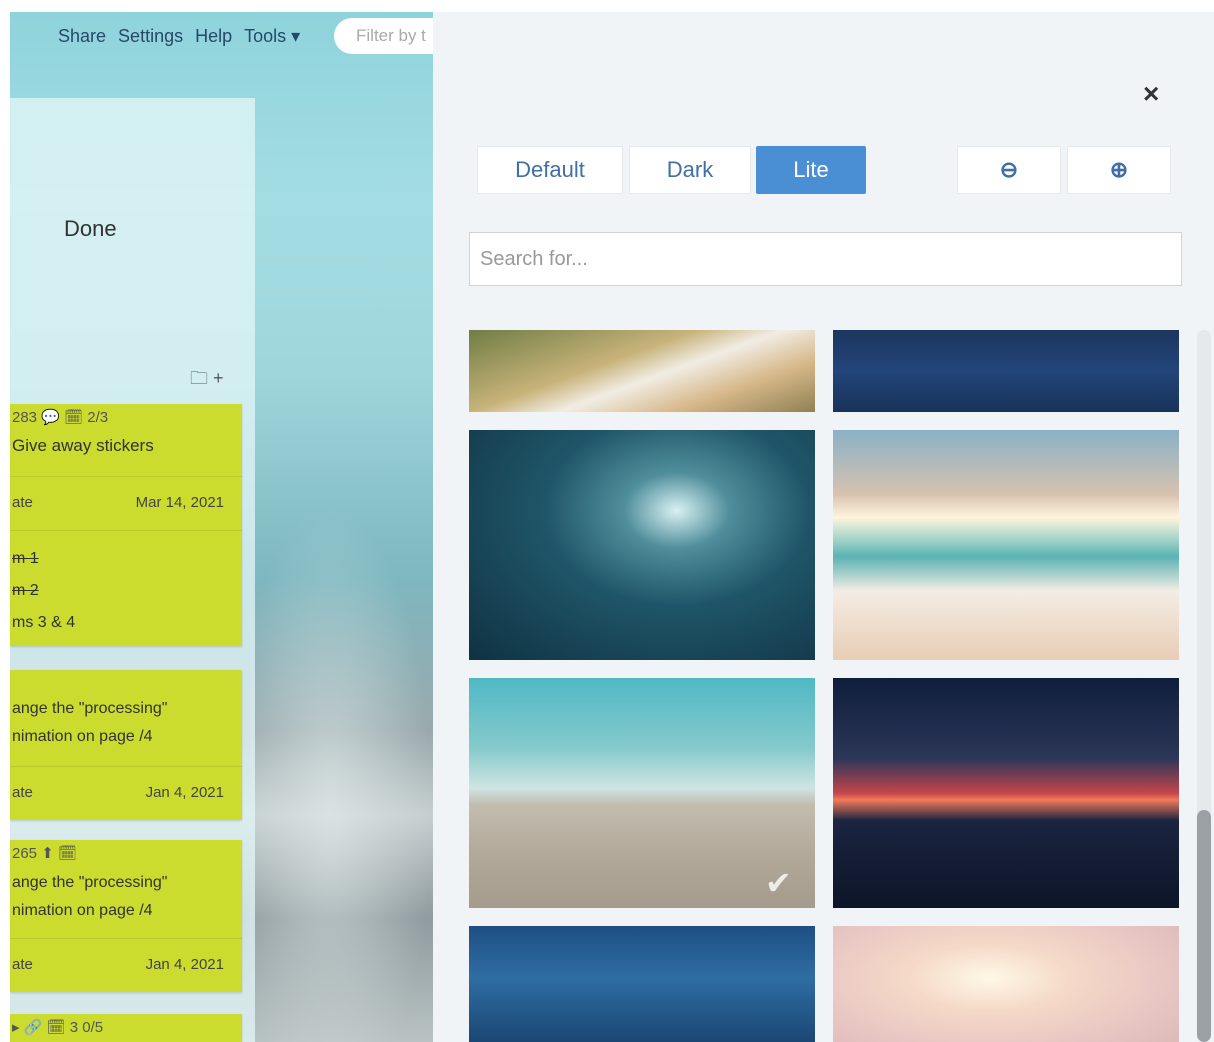 This screenshot has height=1042, width=1214. I want to click on search-input, so click(825, 259).